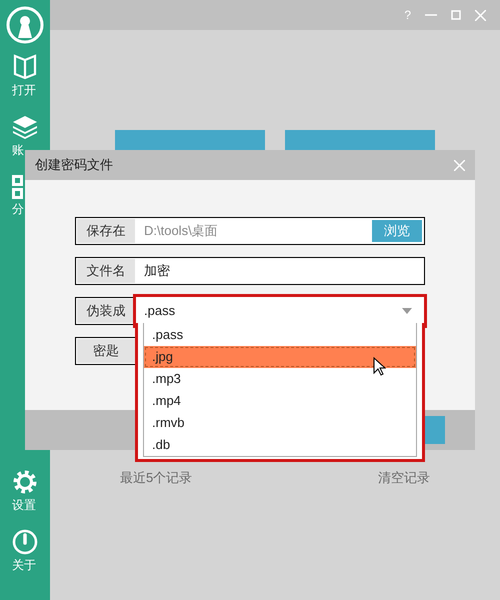  What do you see at coordinates (407, 15) in the screenshot?
I see `help-button: ?` at bounding box center [407, 15].